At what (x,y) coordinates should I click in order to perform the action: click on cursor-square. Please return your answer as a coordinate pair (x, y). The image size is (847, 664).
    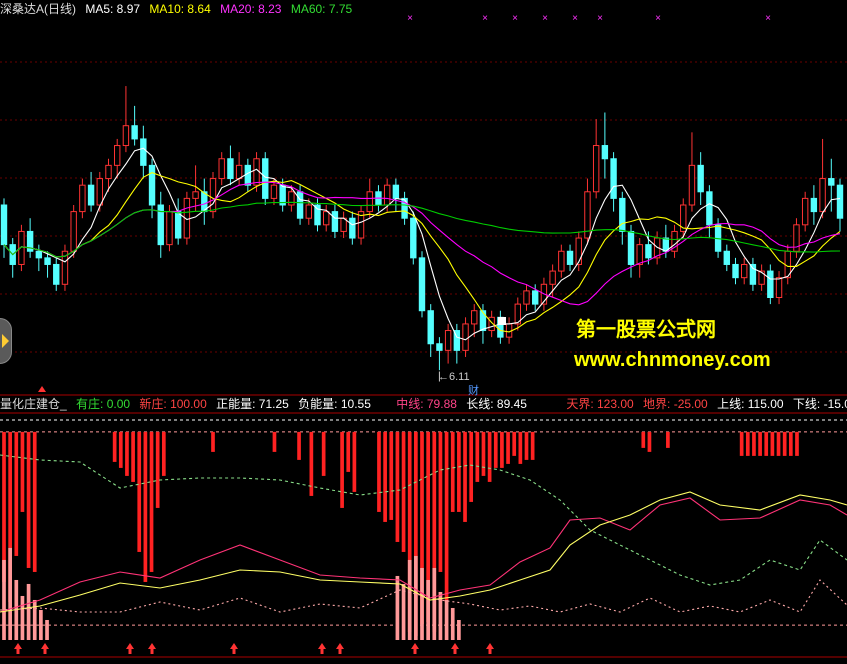
    Looking at the image, I should click on (502, 321).